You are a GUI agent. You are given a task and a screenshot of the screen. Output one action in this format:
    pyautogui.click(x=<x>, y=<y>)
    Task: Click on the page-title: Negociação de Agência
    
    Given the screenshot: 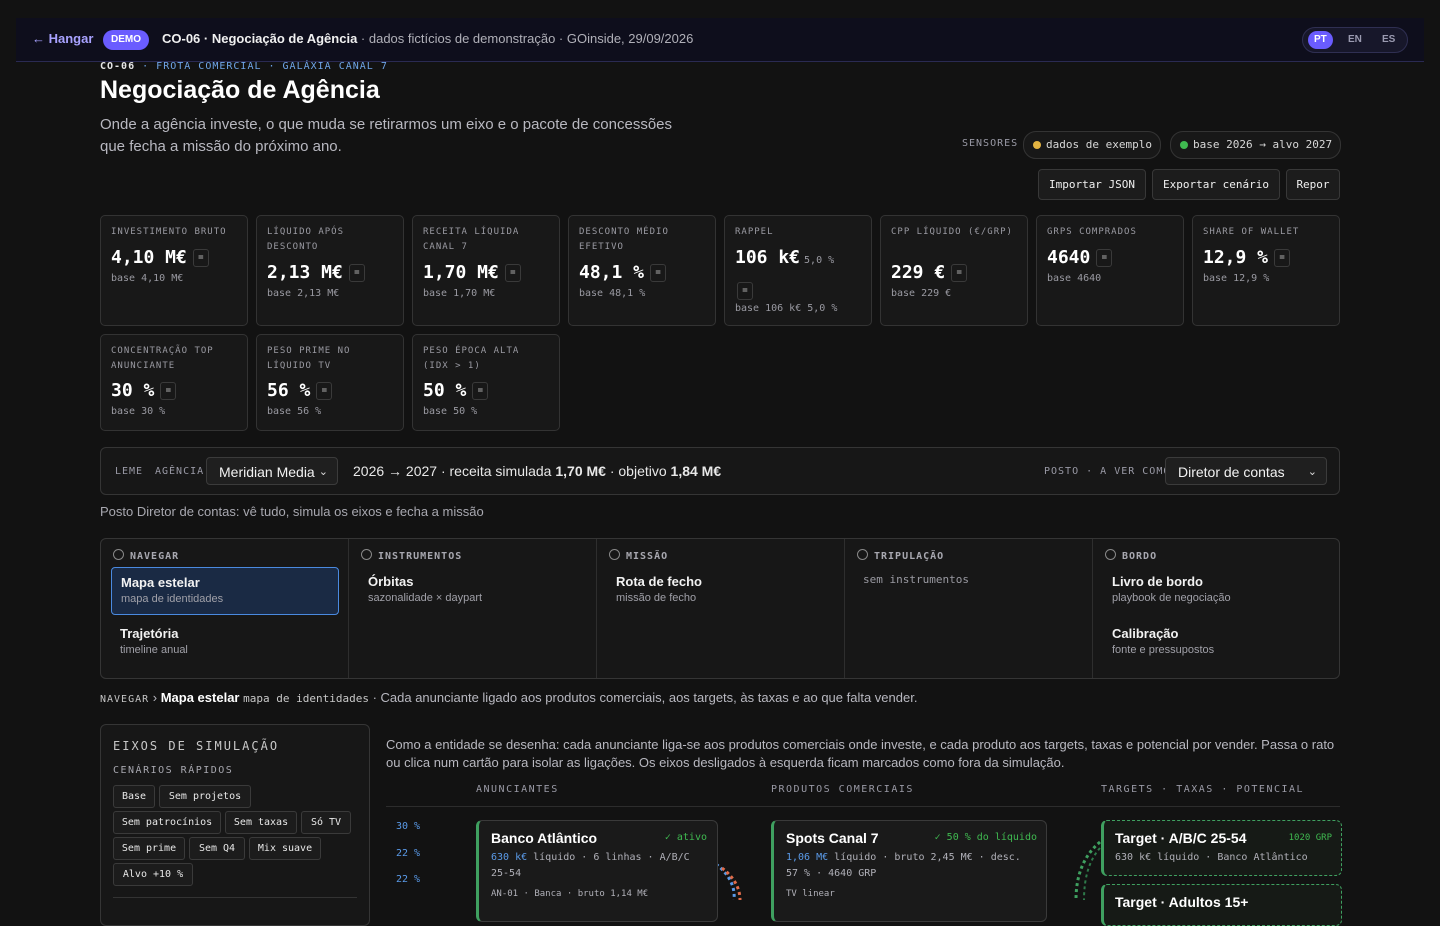 What is the action you would take?
    pyautogui.click(x=240, y=90)
    